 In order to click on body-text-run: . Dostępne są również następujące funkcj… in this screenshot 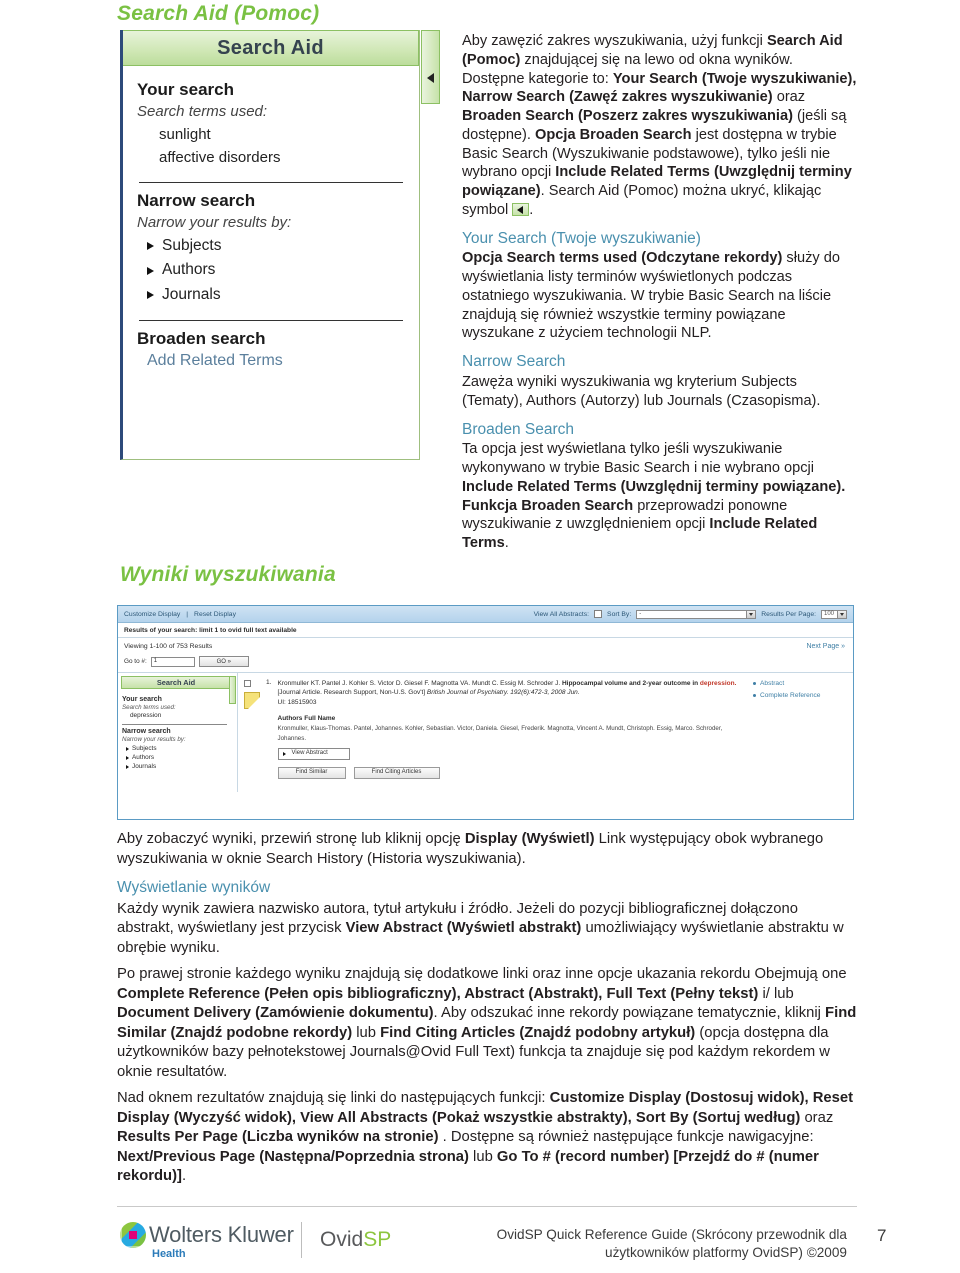, I will do `click(626, 1137)`.